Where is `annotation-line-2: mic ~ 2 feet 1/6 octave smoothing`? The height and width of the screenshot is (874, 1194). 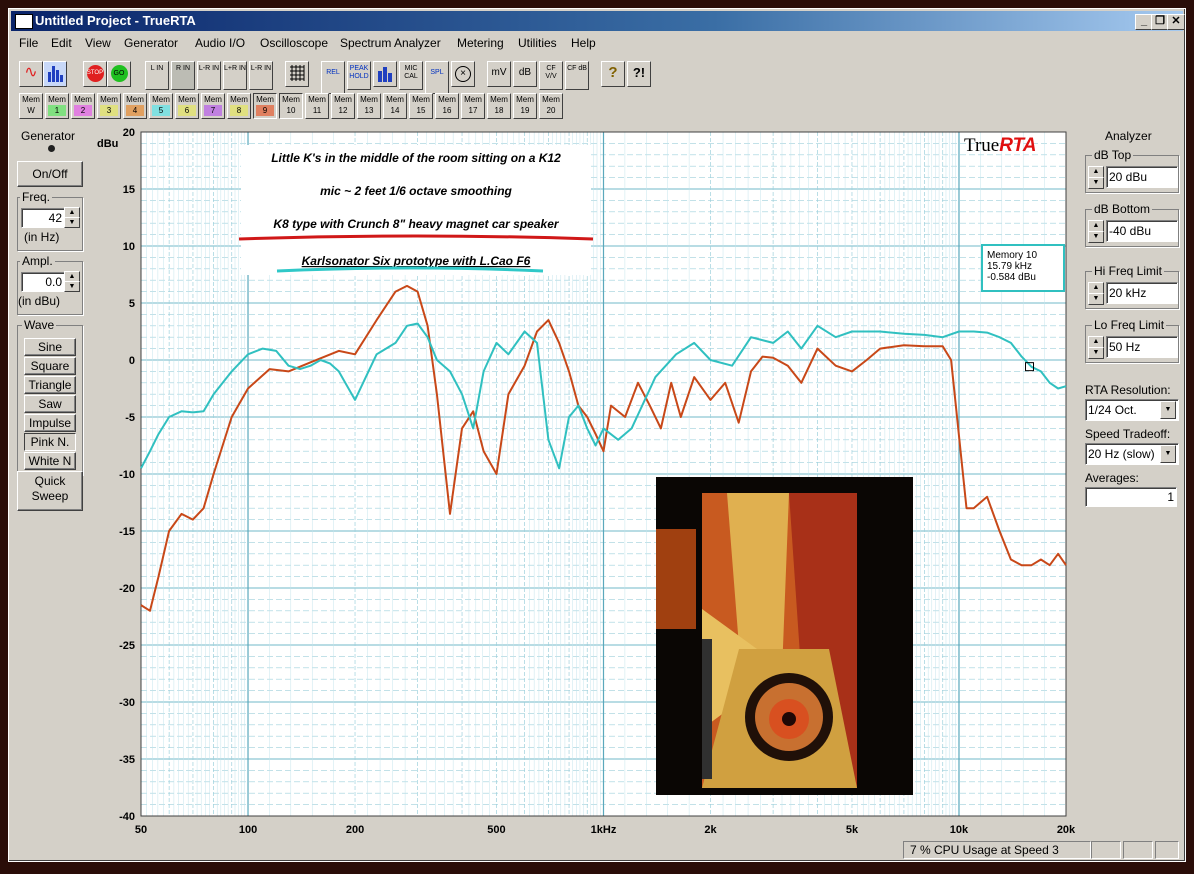 annotation-line-2: mic ~ 2 feet 1/6 octave smoothing is located at coordinates (416, 191).